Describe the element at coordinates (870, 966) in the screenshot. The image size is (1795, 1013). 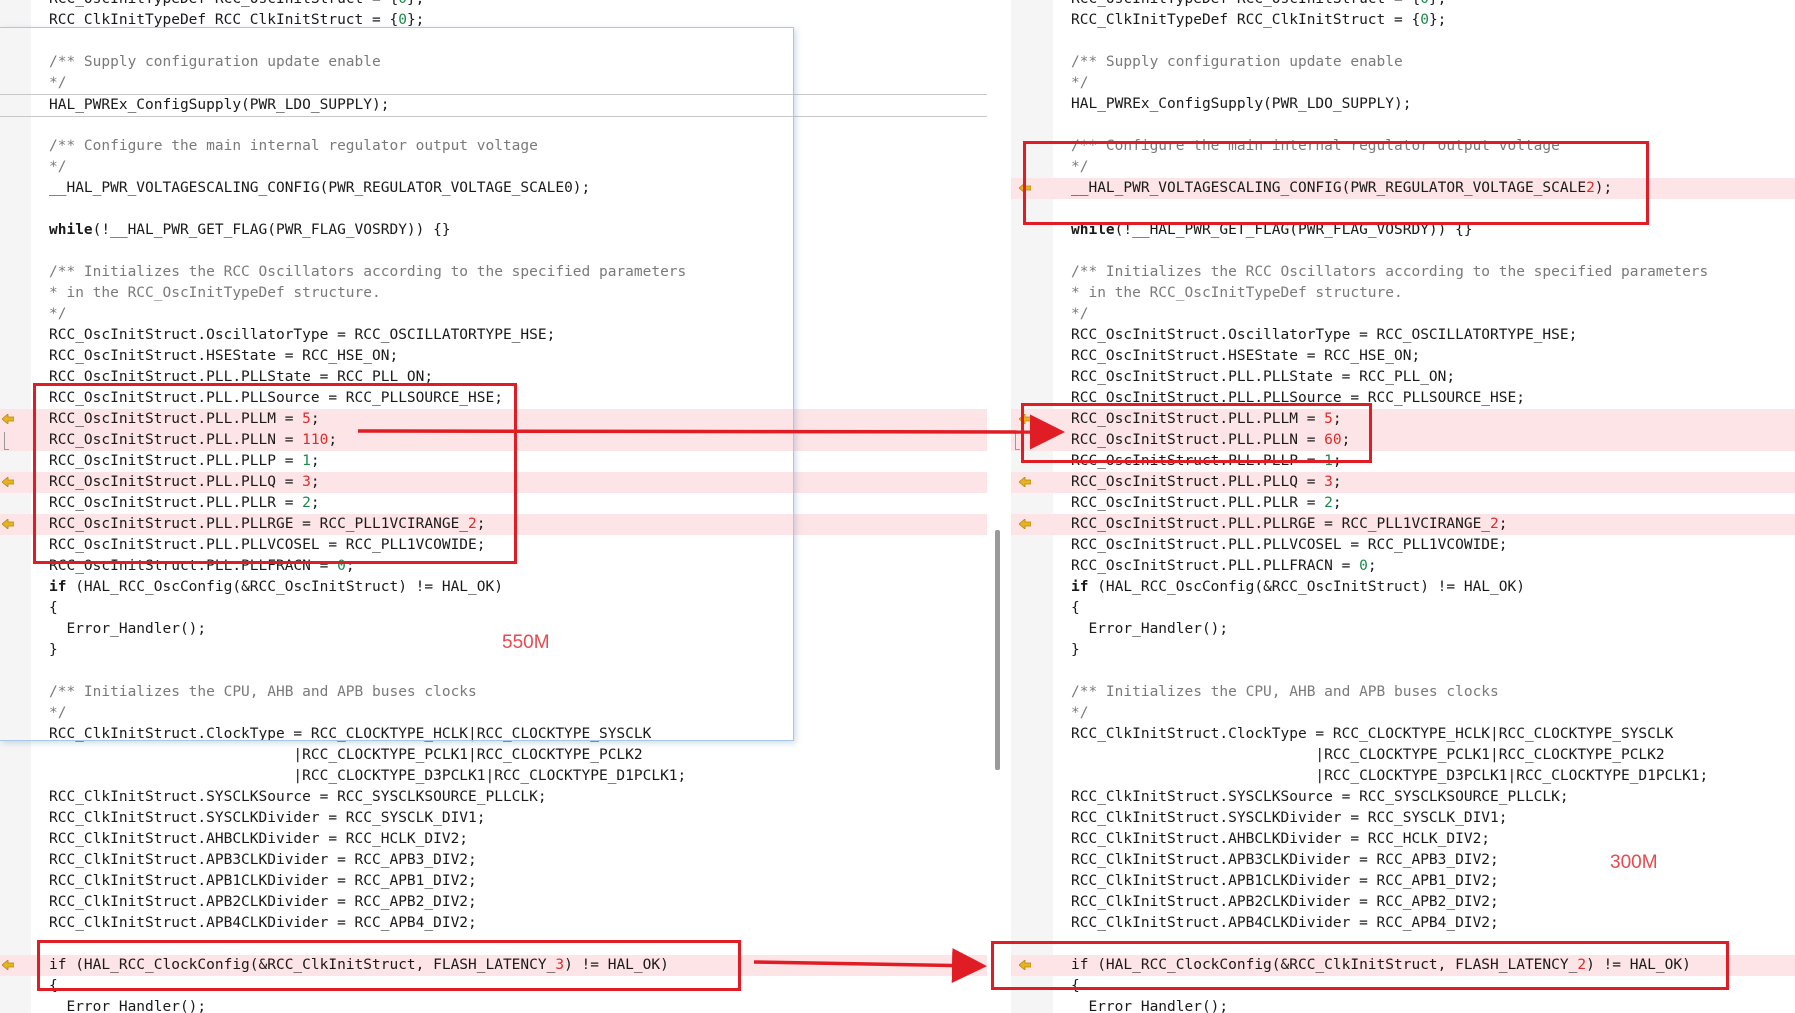
I see `arrow-latency` at that location.